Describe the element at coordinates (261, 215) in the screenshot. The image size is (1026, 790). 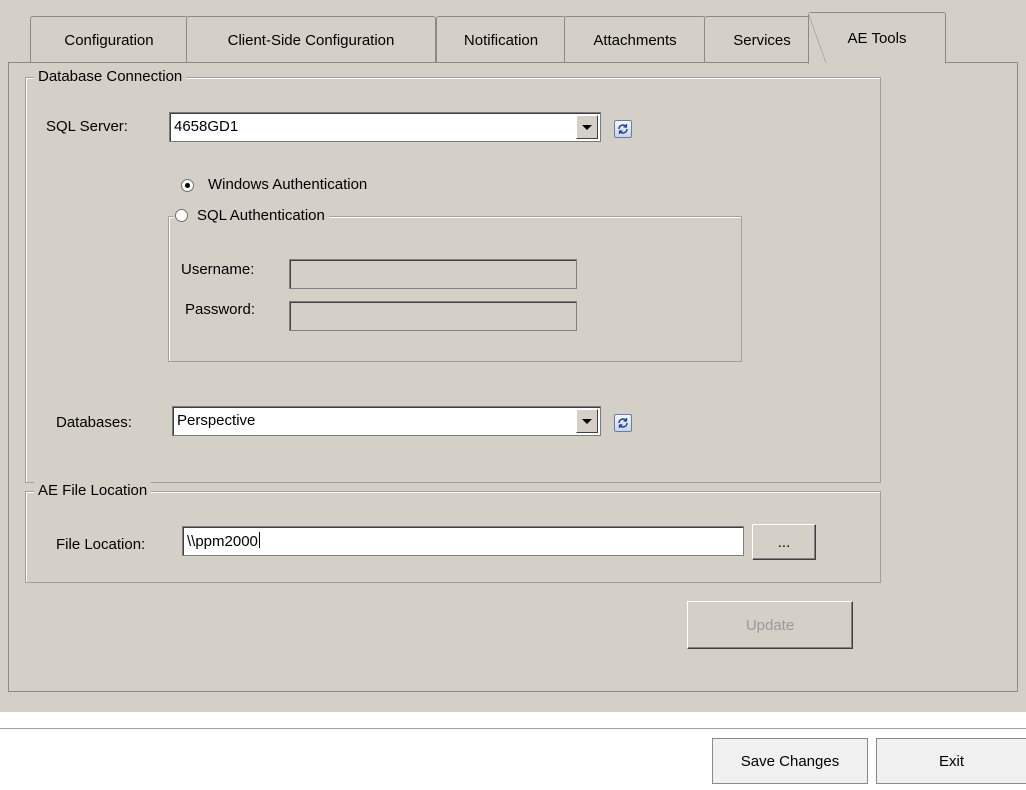
I see `sql-auth-label: SQL Authentication` at that location.